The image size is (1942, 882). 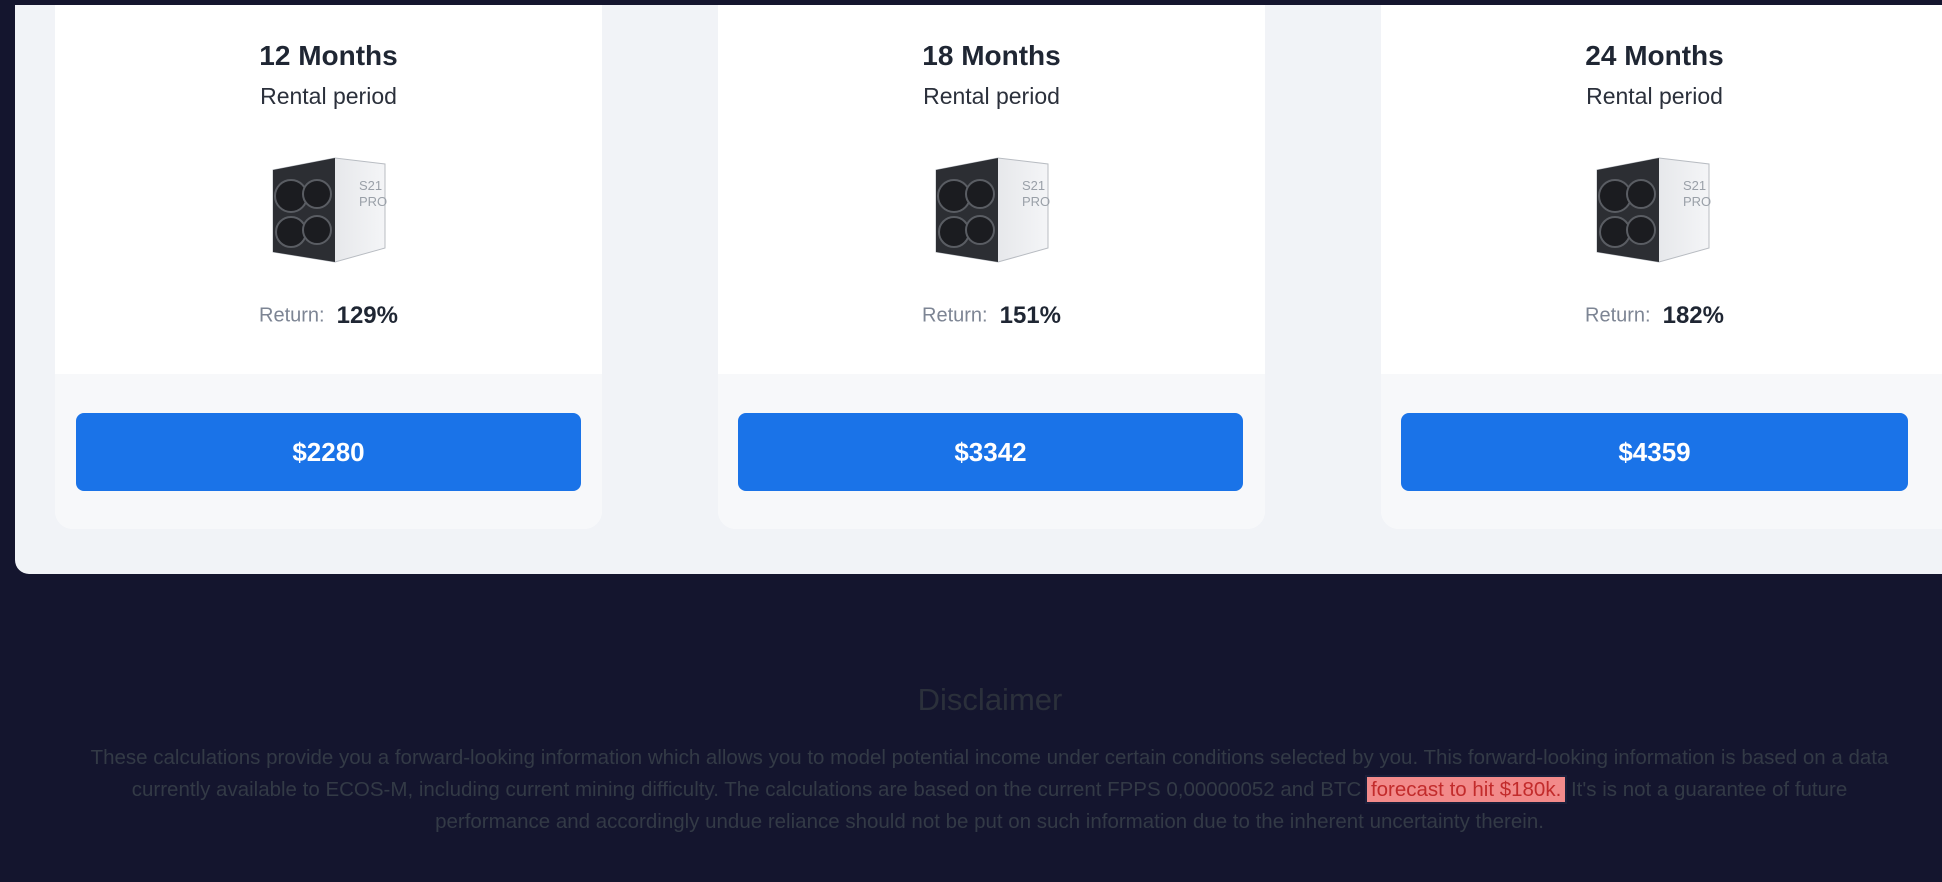 I want to click on plan-months: 18 Months, so click(x=991, y=55).